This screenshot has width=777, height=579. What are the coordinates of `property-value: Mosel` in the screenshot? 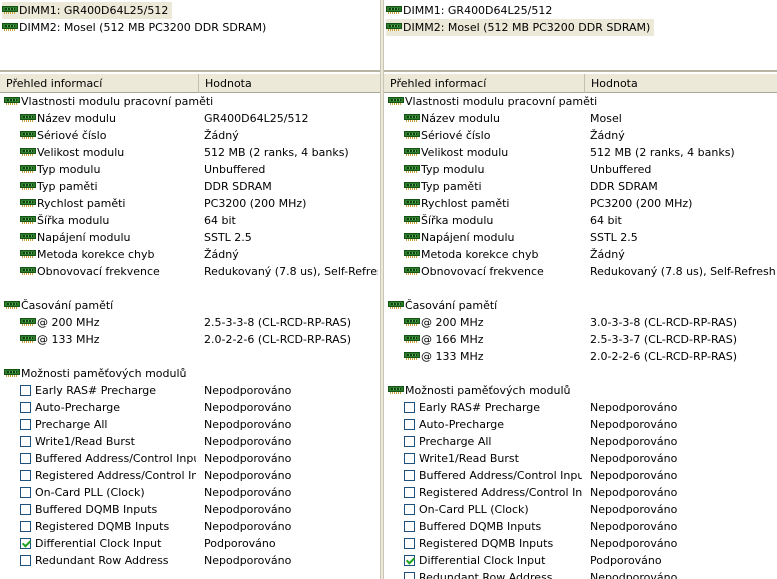 It's located at (606, 118).